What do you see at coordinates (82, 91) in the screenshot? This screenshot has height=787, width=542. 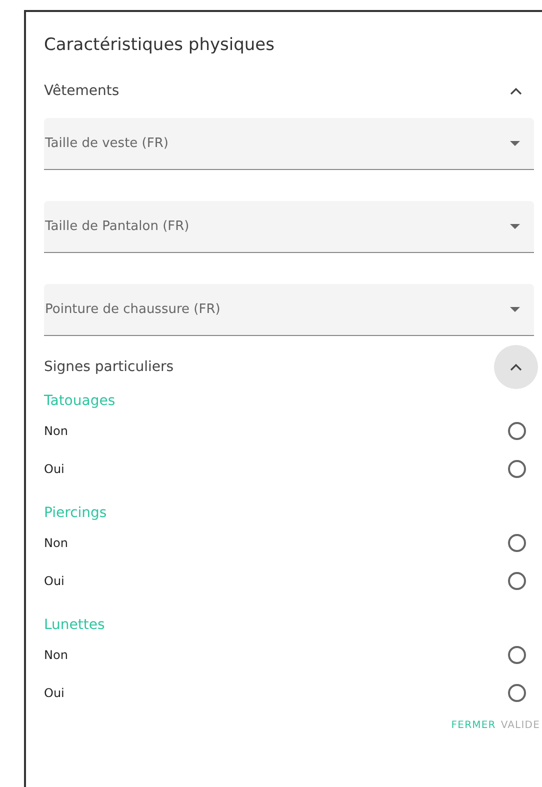 I see `section-title: Vêtements` at bounding box center [82, 91].